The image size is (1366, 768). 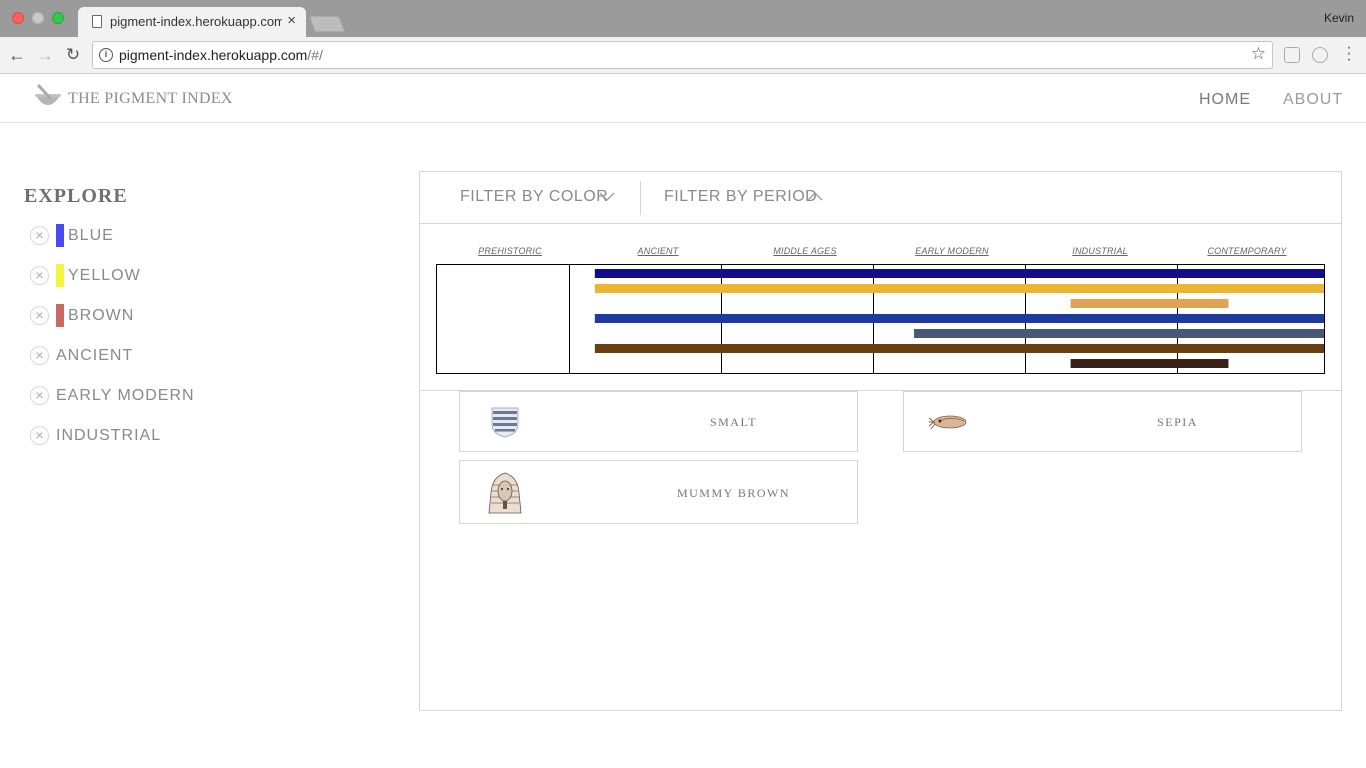 I want to click on period-label-early-modern: EARLY MODERN, so click(x=951, y=251).